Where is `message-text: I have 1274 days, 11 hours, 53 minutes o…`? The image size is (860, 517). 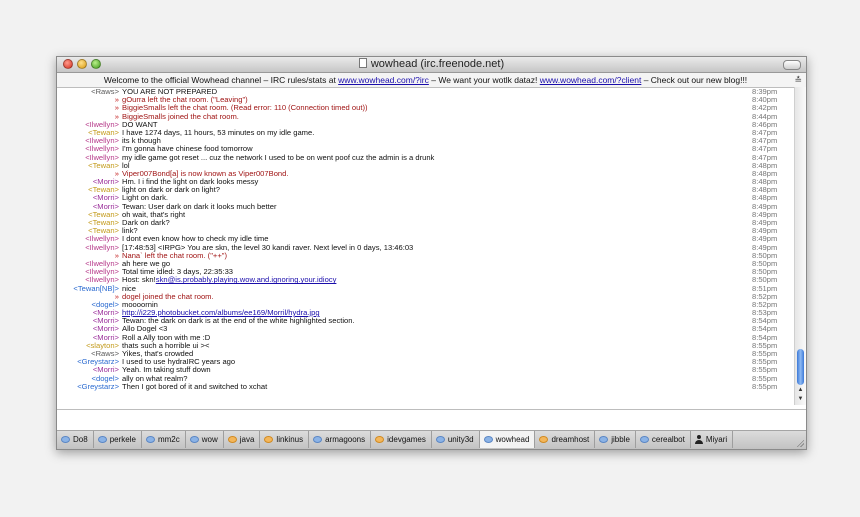
message-text: I have 1274 days, 11 hours, 53 minutes o… is located at coordinates (434, 133).